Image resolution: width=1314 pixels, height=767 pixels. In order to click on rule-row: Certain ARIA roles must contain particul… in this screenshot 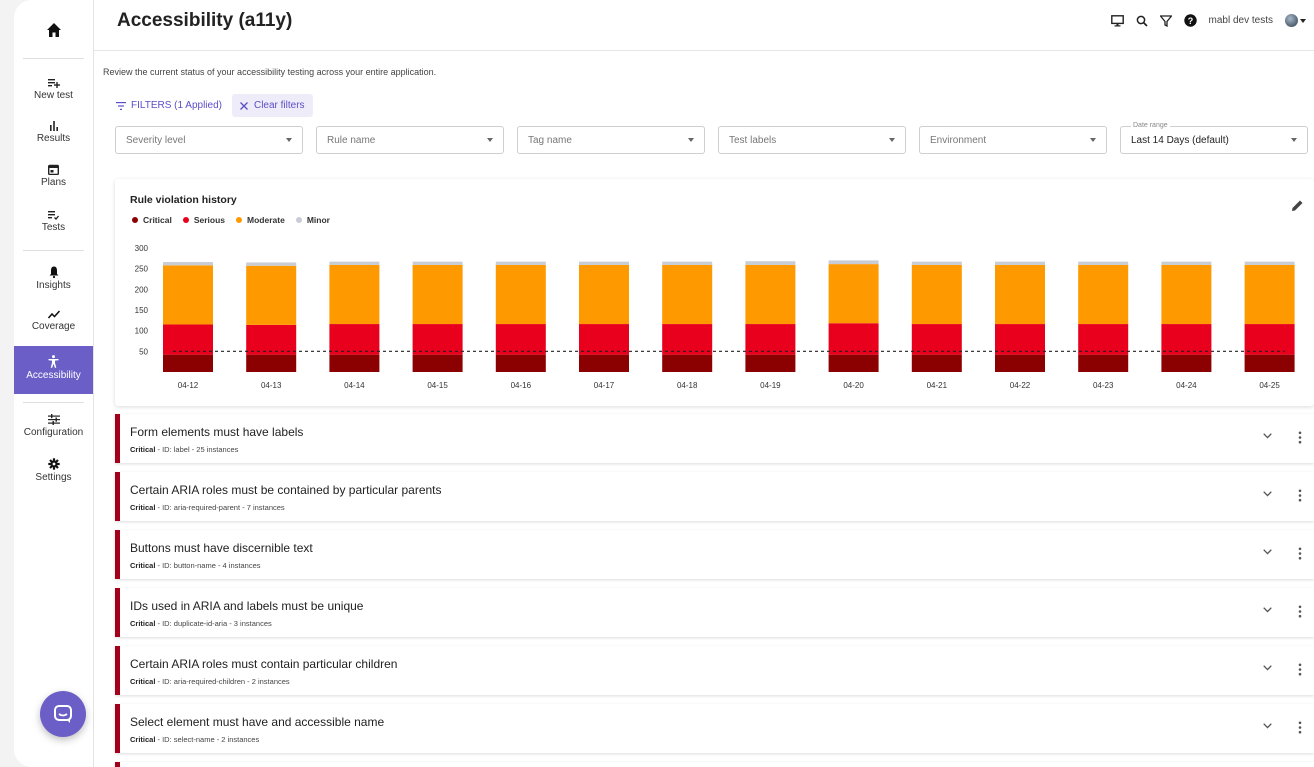, I will do `click(714, 670)`.